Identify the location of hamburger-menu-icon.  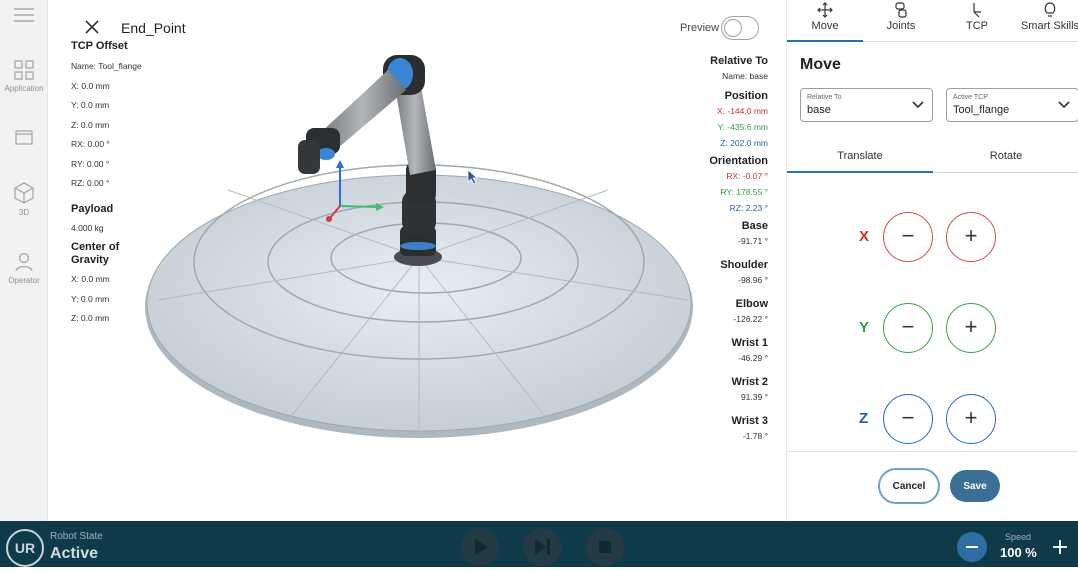
(24, 15).